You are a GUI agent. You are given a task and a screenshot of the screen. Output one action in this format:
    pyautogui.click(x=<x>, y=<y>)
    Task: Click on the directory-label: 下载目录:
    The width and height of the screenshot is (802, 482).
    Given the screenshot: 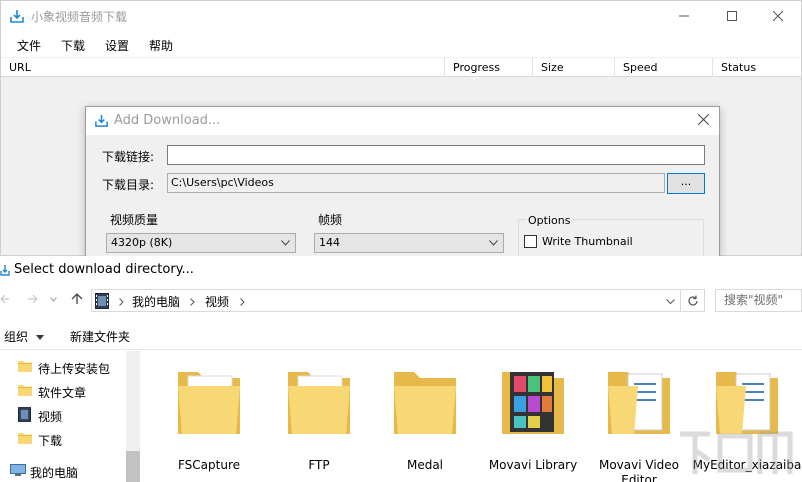 What is the action you would take?
    pyautogui.click(x=128, y=185)
    